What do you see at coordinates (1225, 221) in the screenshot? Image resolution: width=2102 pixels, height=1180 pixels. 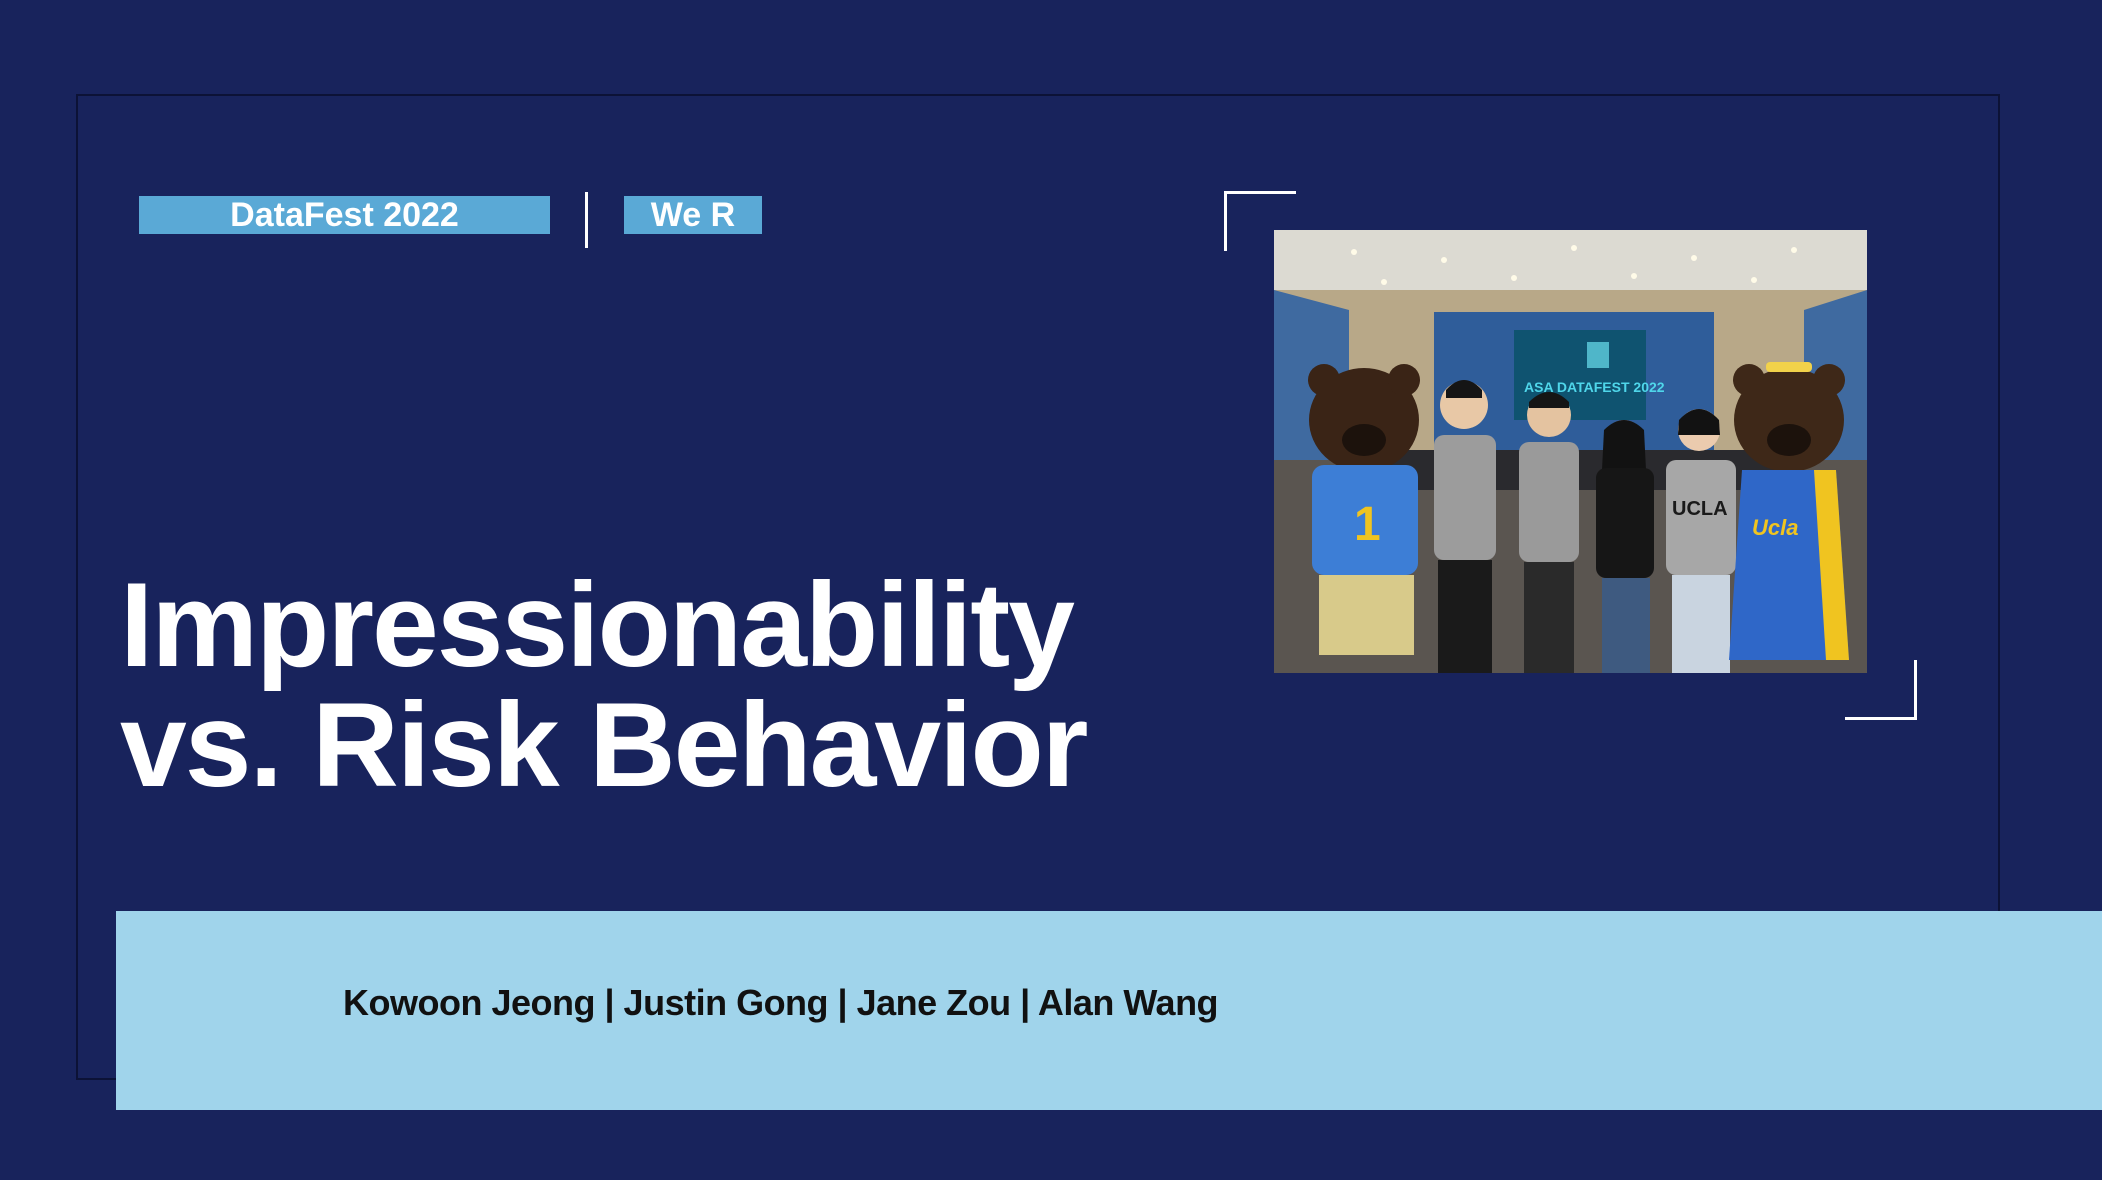 I see `photo-corner-top-left-vertical` at bounding box center [1225, 221].